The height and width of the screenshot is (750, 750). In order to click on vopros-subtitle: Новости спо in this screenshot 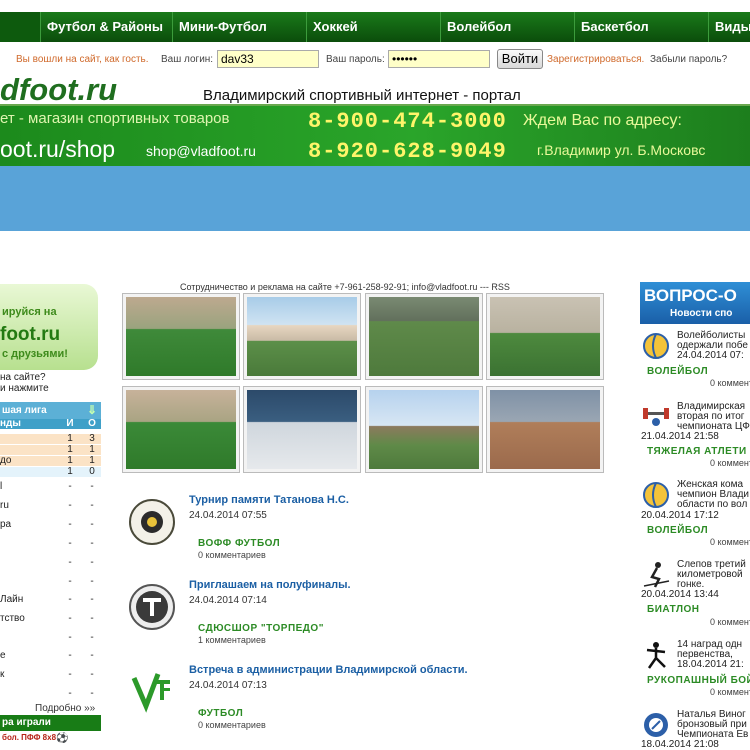, I will do `click(701, 313)`.